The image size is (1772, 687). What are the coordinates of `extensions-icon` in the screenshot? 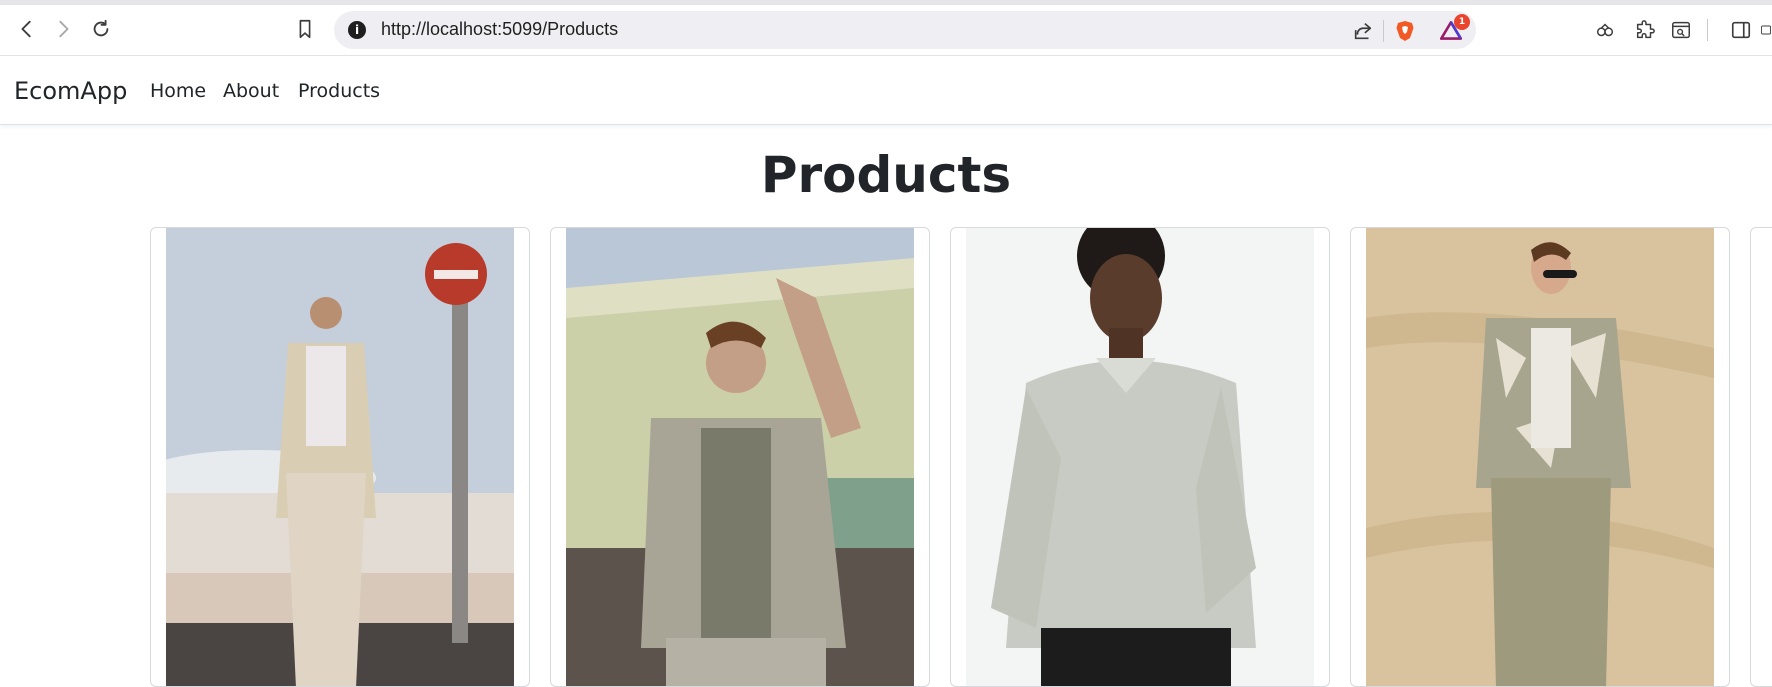 It's located at (1645, 30).